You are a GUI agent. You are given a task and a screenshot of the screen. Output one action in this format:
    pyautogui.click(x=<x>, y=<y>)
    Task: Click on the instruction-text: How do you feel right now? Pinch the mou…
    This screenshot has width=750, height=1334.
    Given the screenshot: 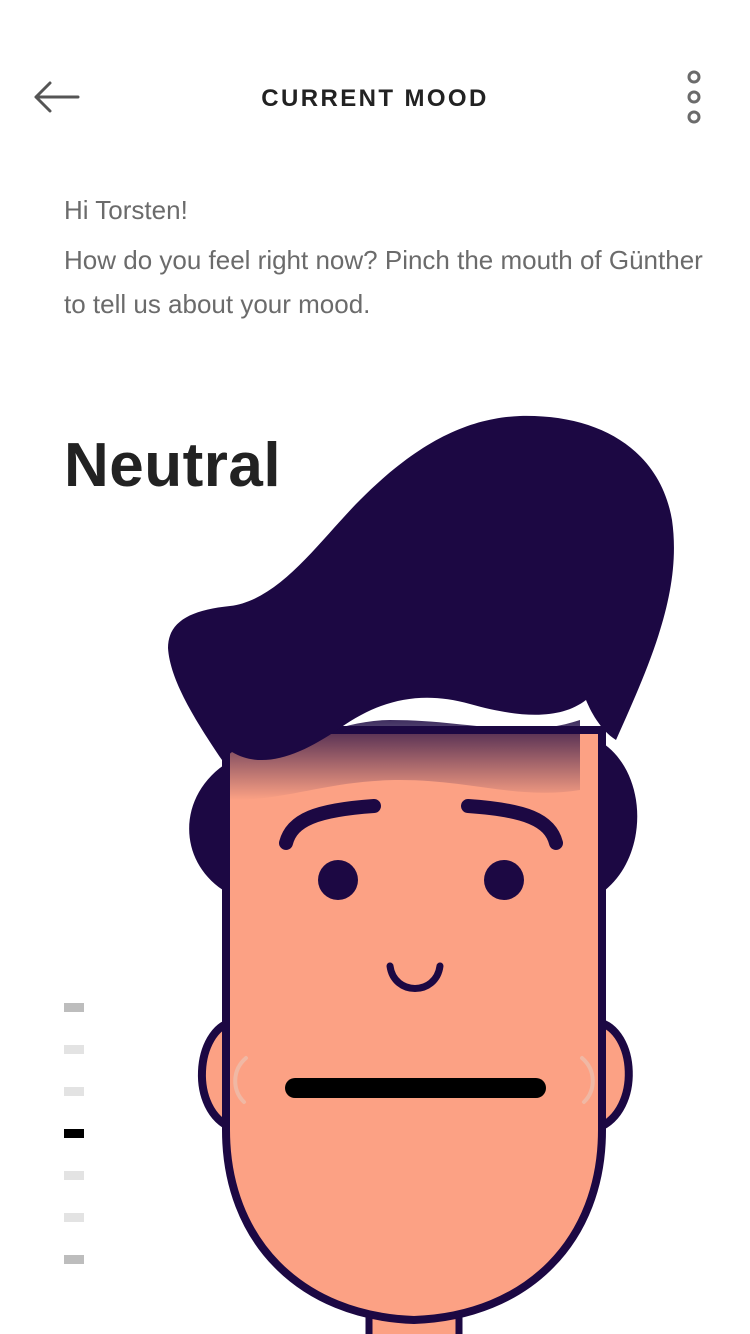 What is the action you would take?
    pyautogui.click(x=383, y=282)
    